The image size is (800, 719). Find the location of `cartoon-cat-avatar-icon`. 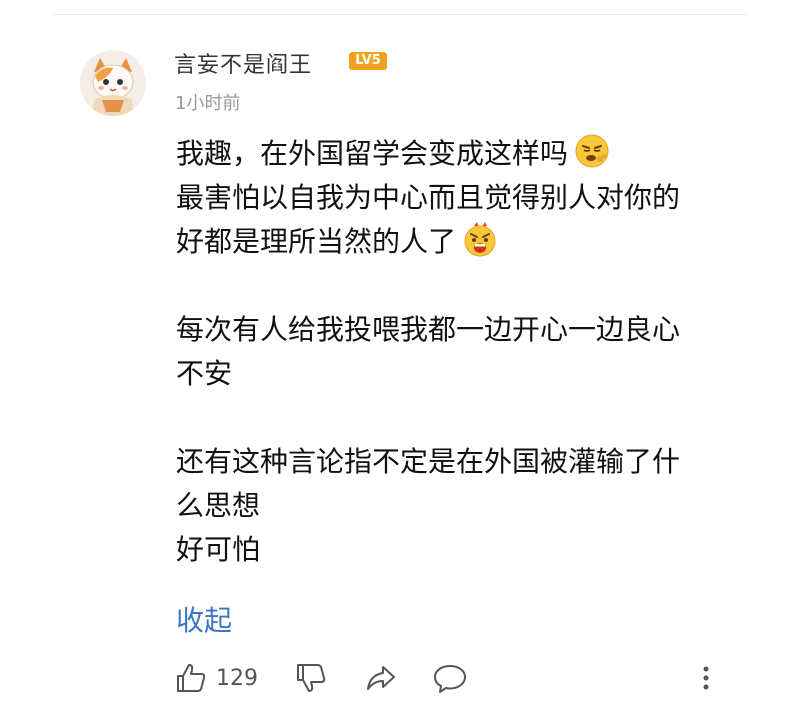

cartoon-cat-avatar-icon is located at coordinates (113, 83).